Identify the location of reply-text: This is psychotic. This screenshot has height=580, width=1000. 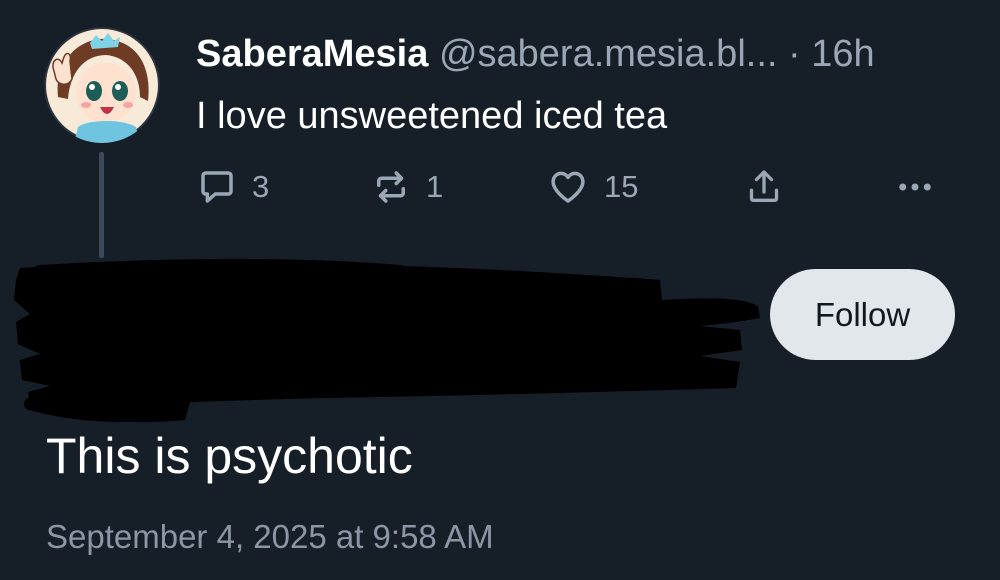
(229, 456).